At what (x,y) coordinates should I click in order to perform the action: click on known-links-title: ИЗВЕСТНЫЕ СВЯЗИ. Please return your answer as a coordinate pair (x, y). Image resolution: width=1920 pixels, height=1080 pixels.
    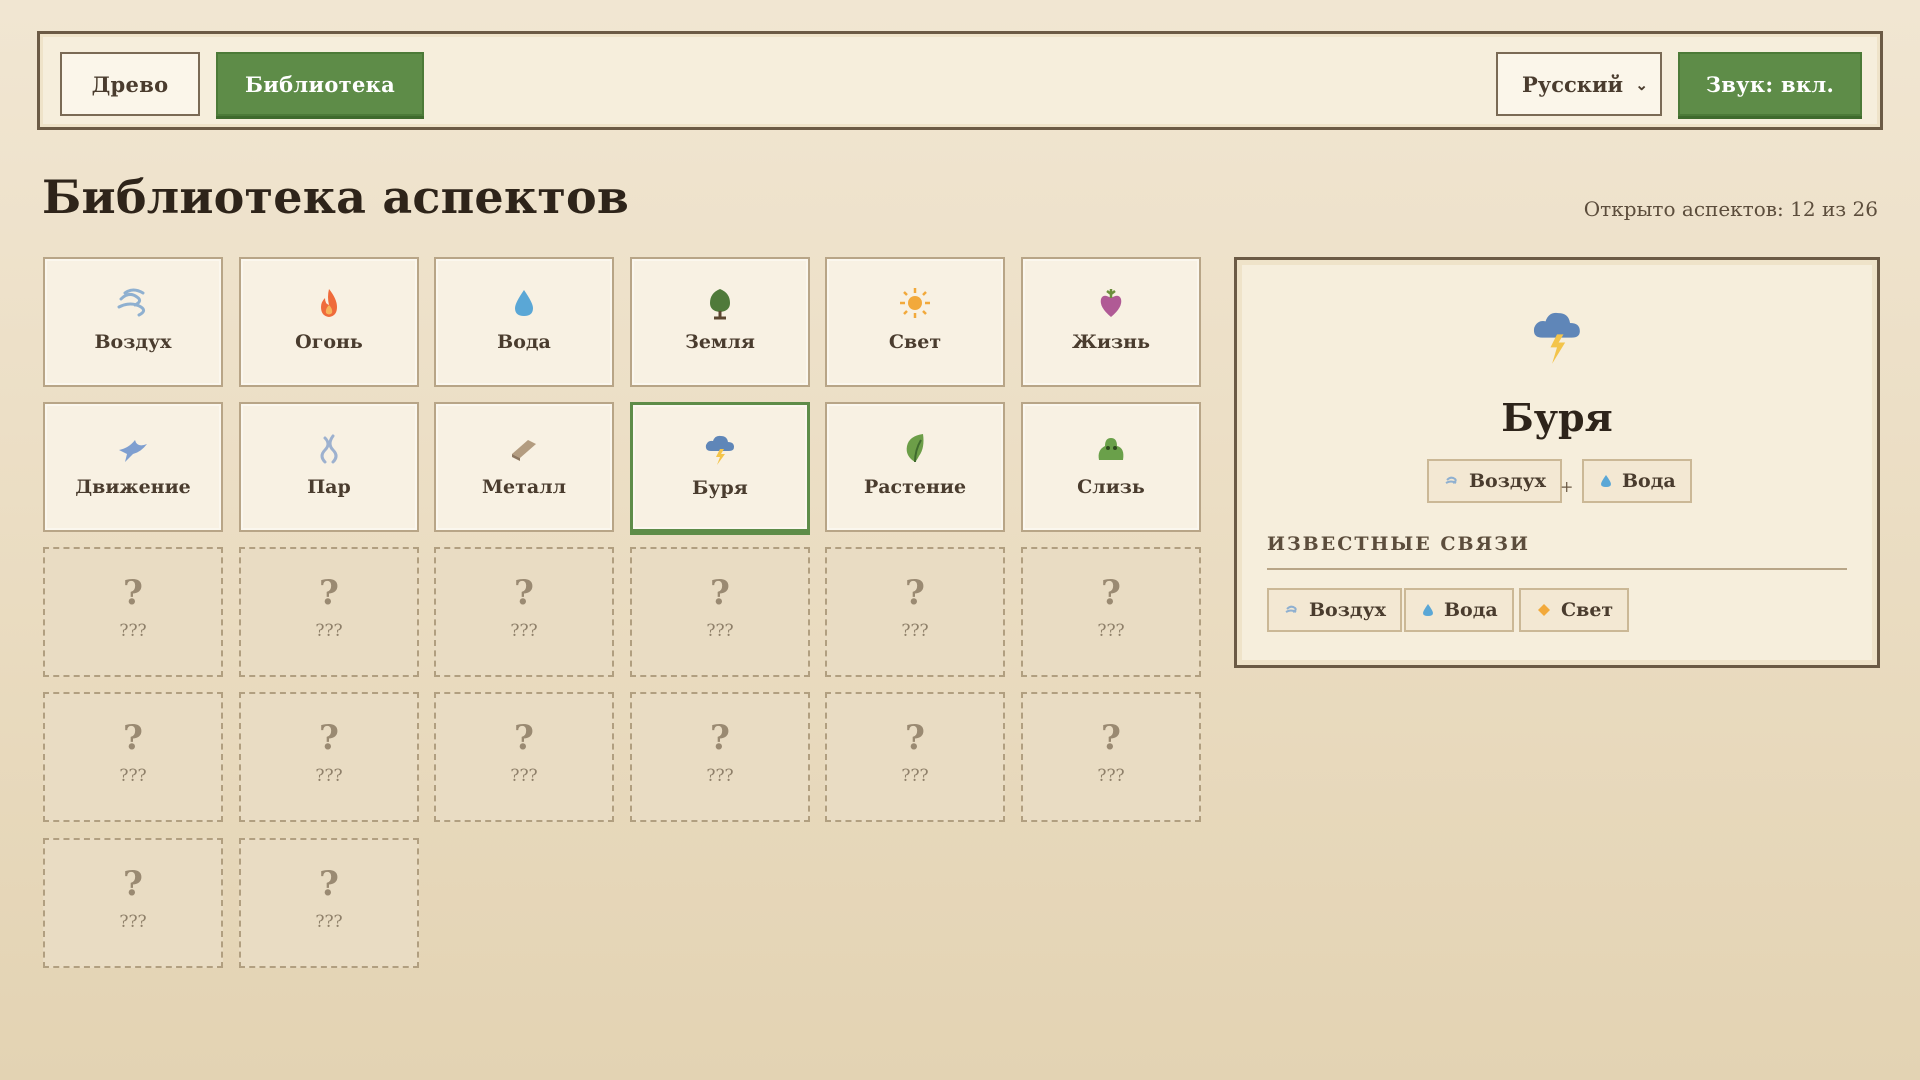
    Looking at the image, I should click on (1398, 544).